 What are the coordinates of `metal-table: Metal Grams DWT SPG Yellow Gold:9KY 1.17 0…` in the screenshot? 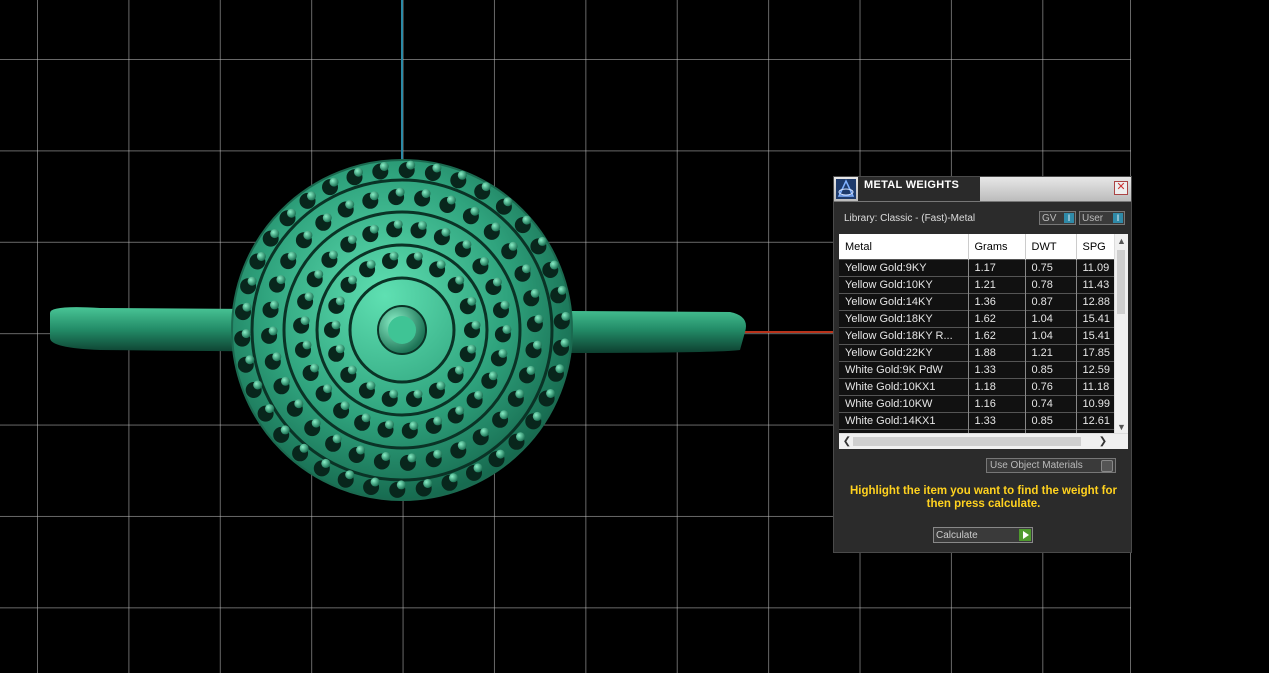 It's located at (979, 340).